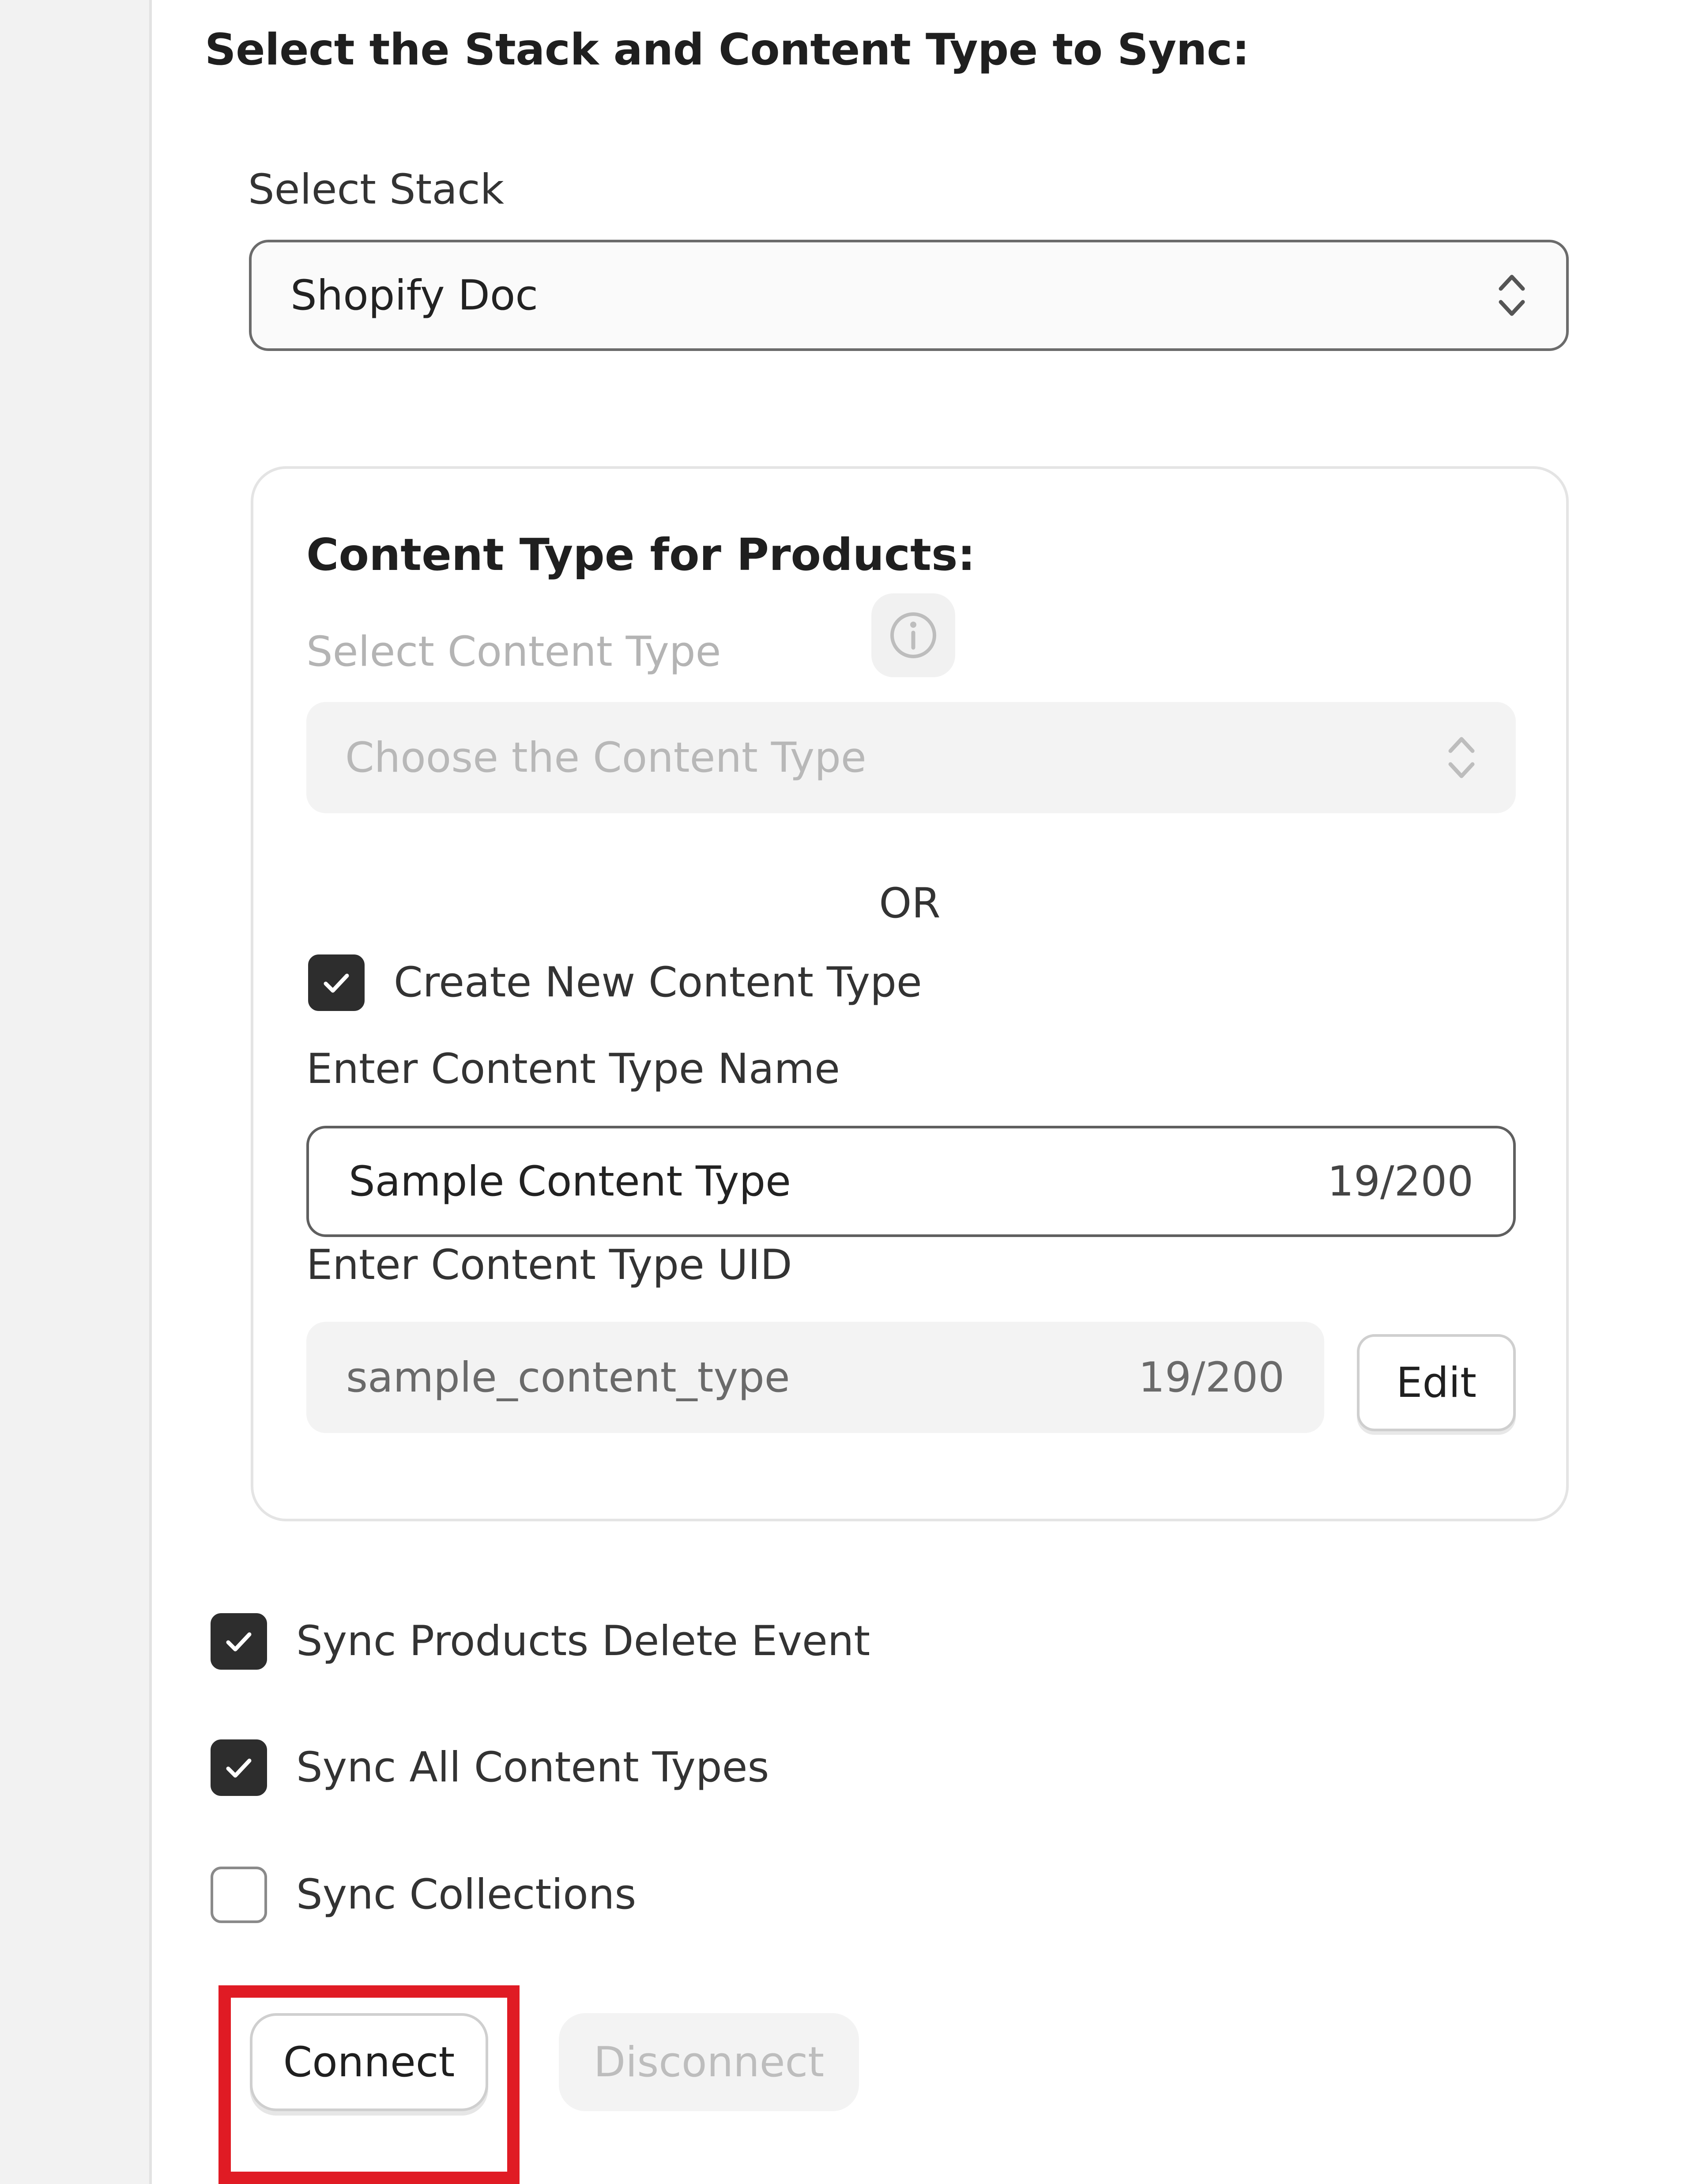 The width and height of the screenshot is (1695, 2184). I want to click on edit-uid-button: Edit, so click(1436, 1382).